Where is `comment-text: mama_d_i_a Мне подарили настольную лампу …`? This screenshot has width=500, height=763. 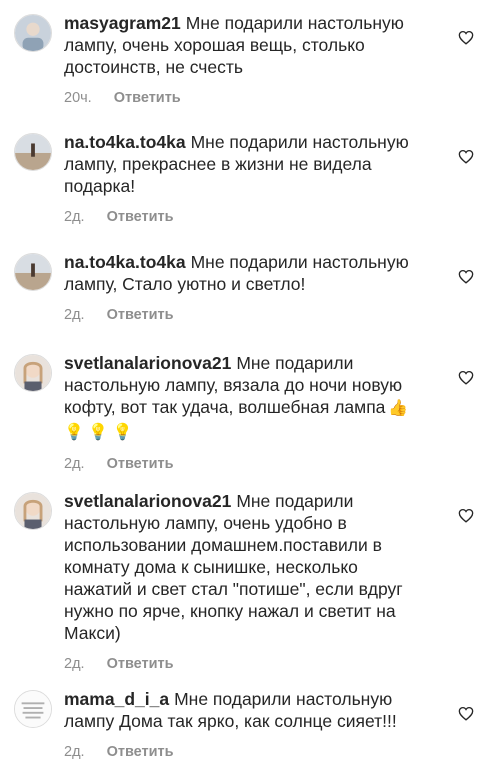
comment-text: mama_d_i_a Мне подарили настольную лампу … is located at coordinates (244, 710).